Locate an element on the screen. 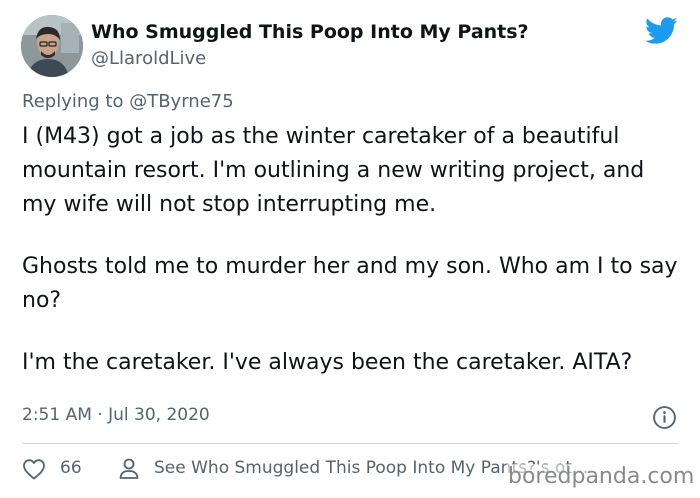  tweet-timestamp: 2:51 AM · Jul 30, 2020 is located at coordinates (116, 415).